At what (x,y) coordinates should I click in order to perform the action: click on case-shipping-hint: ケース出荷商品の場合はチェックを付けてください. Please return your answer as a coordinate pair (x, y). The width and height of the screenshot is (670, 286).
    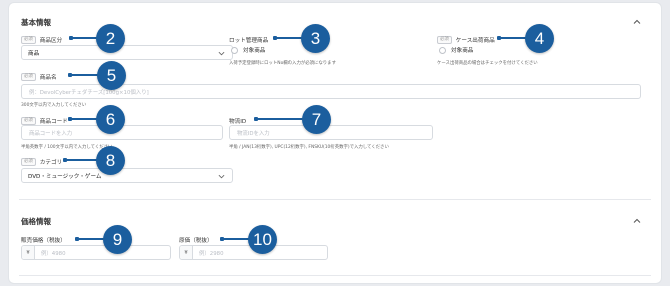
    Looking at the image, I should click on (487, 63).